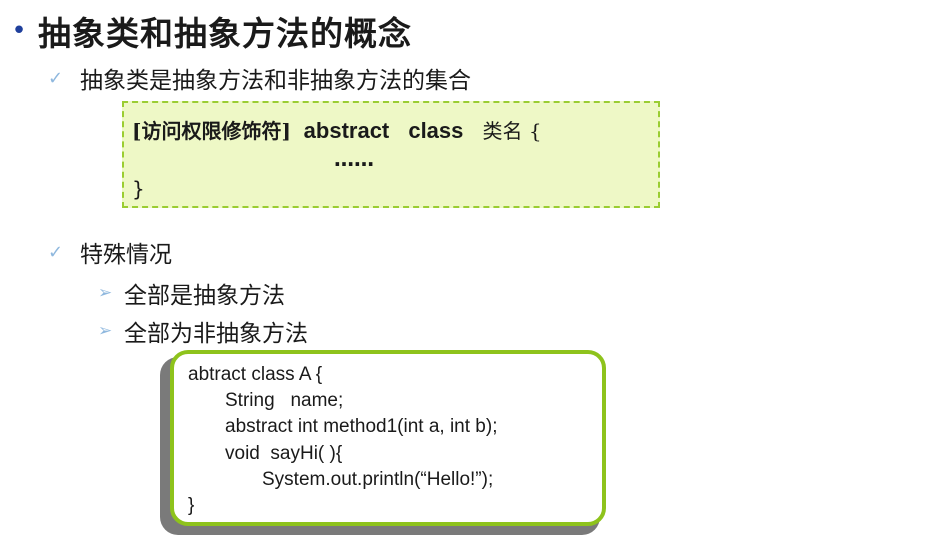  I want to click on point-text: 抽象类是抽象方法和非抽象方法的集合, so click(275, 81).